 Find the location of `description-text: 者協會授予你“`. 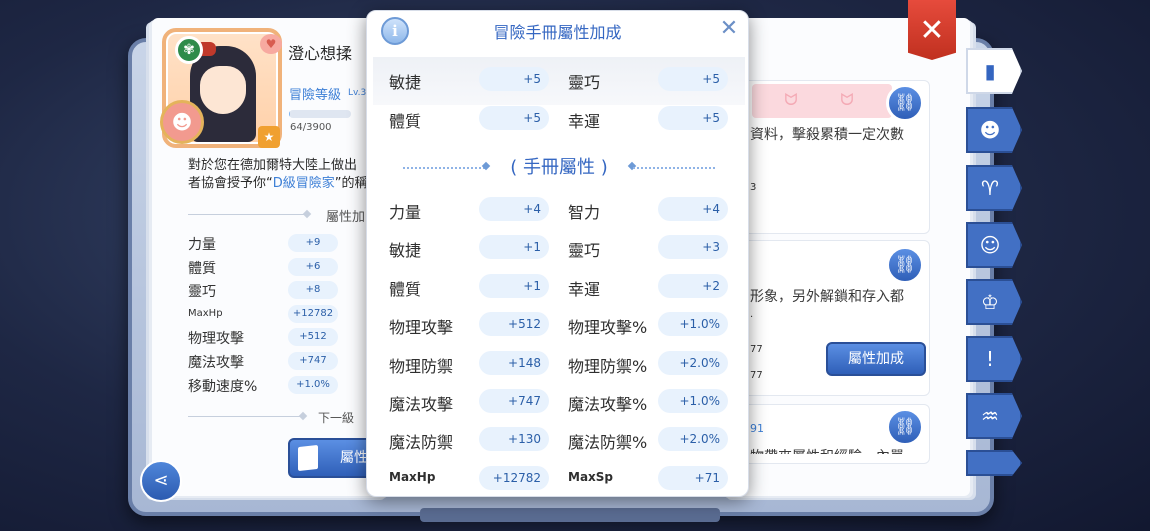

description-text: 者協會授予你“ is located at coordinates (230, 183).